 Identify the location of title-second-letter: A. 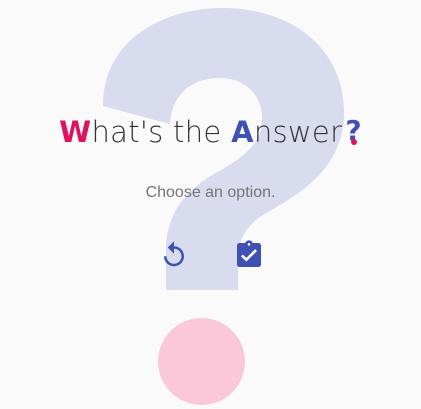
(242, 132).